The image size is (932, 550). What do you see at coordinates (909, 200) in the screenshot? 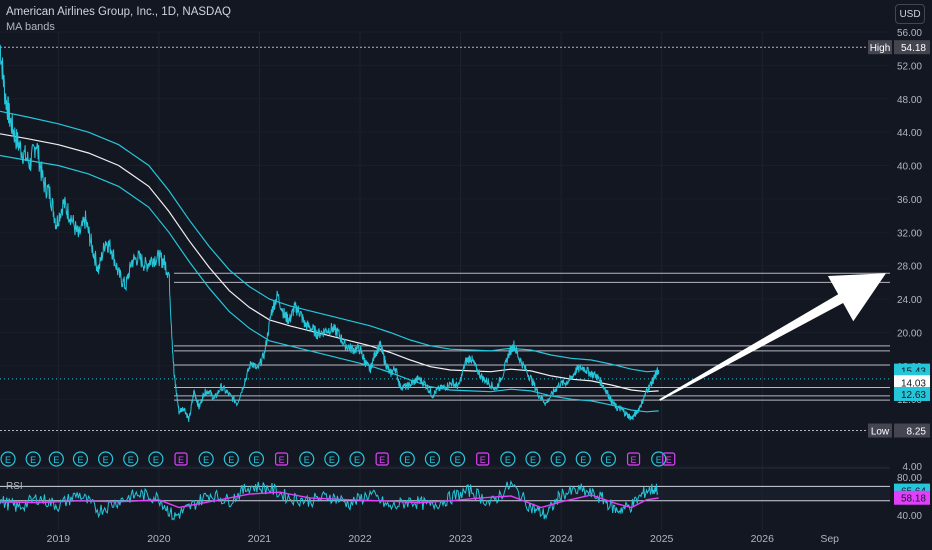
I see `y-tick-label: 36.00` at bounding box center [909, 200].